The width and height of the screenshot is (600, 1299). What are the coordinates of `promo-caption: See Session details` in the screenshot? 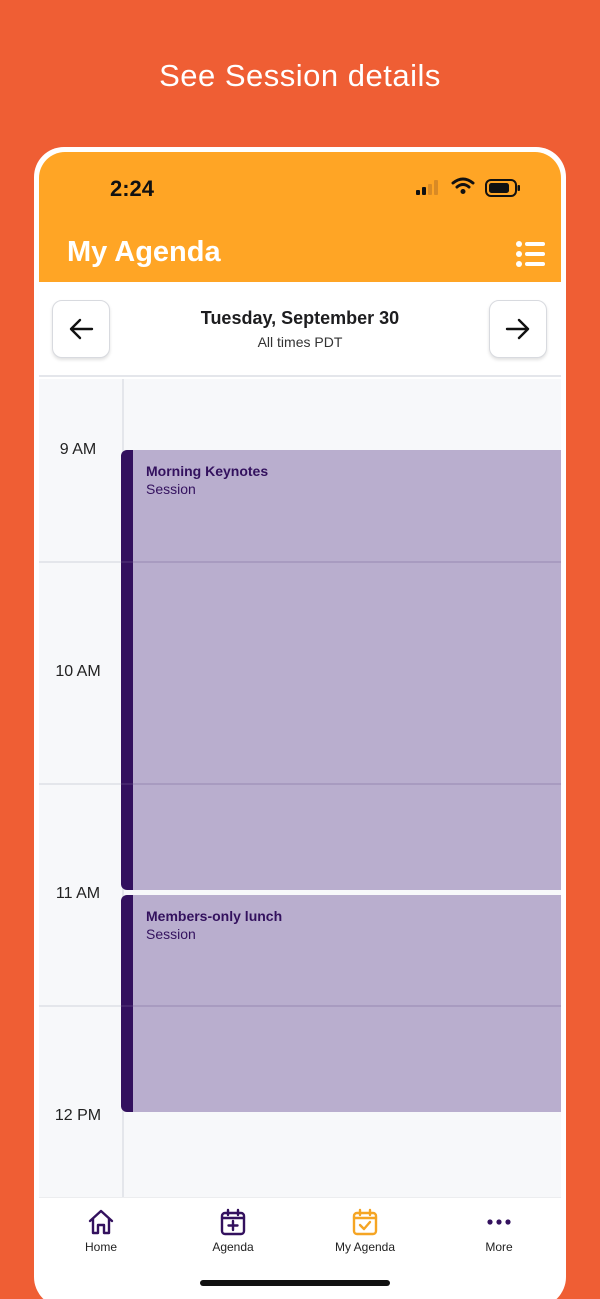 It's located at (300, 75).